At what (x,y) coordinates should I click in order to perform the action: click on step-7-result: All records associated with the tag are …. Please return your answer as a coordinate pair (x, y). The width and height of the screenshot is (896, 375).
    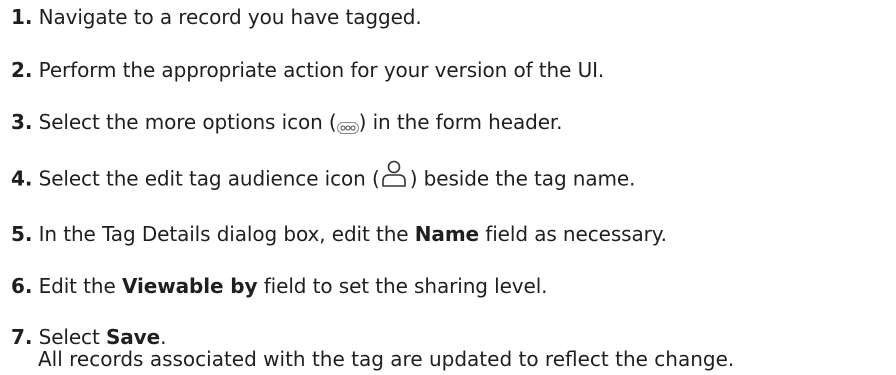
    Looking at the image, I should click on (386, 359).